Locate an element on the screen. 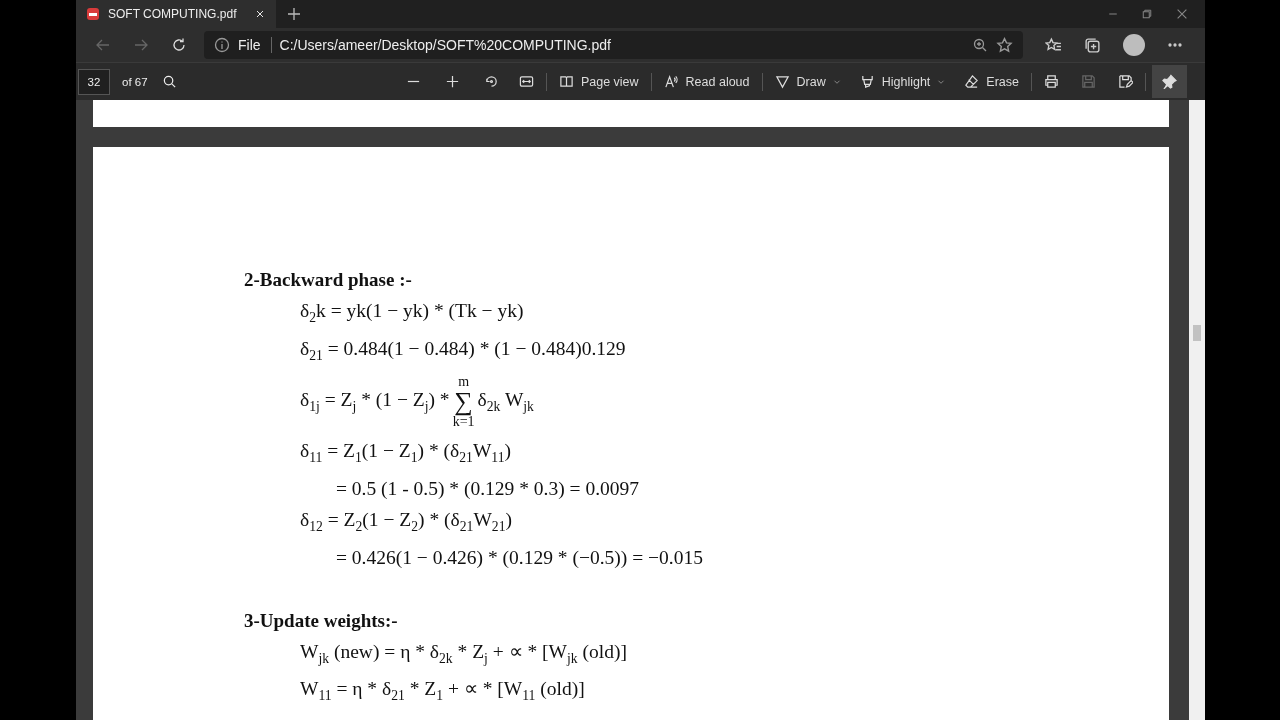 This screenshot has width=1280, height=720. equation: δ$_{2}$k = yk(1 − yk) * (Tk − yk) is located at coordinates (412, 313).